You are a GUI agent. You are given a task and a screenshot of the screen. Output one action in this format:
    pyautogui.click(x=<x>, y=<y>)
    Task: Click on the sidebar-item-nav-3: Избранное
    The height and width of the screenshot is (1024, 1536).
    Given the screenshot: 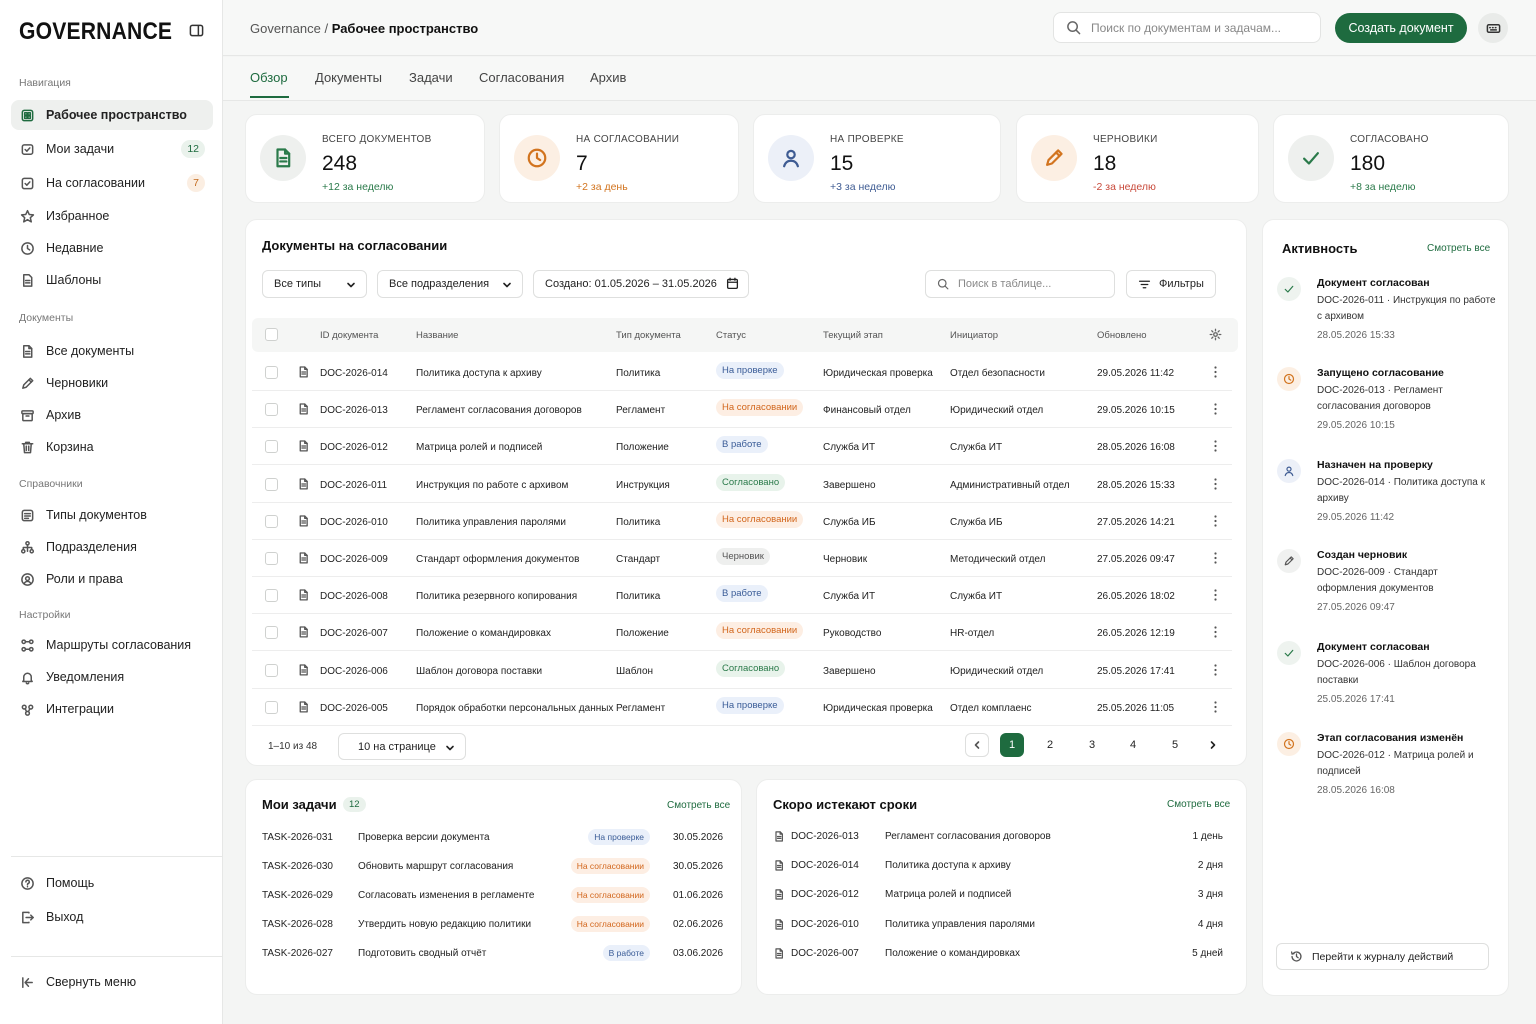 What is the action you would take?
    pyautogui.click(x=112, y=216)
    